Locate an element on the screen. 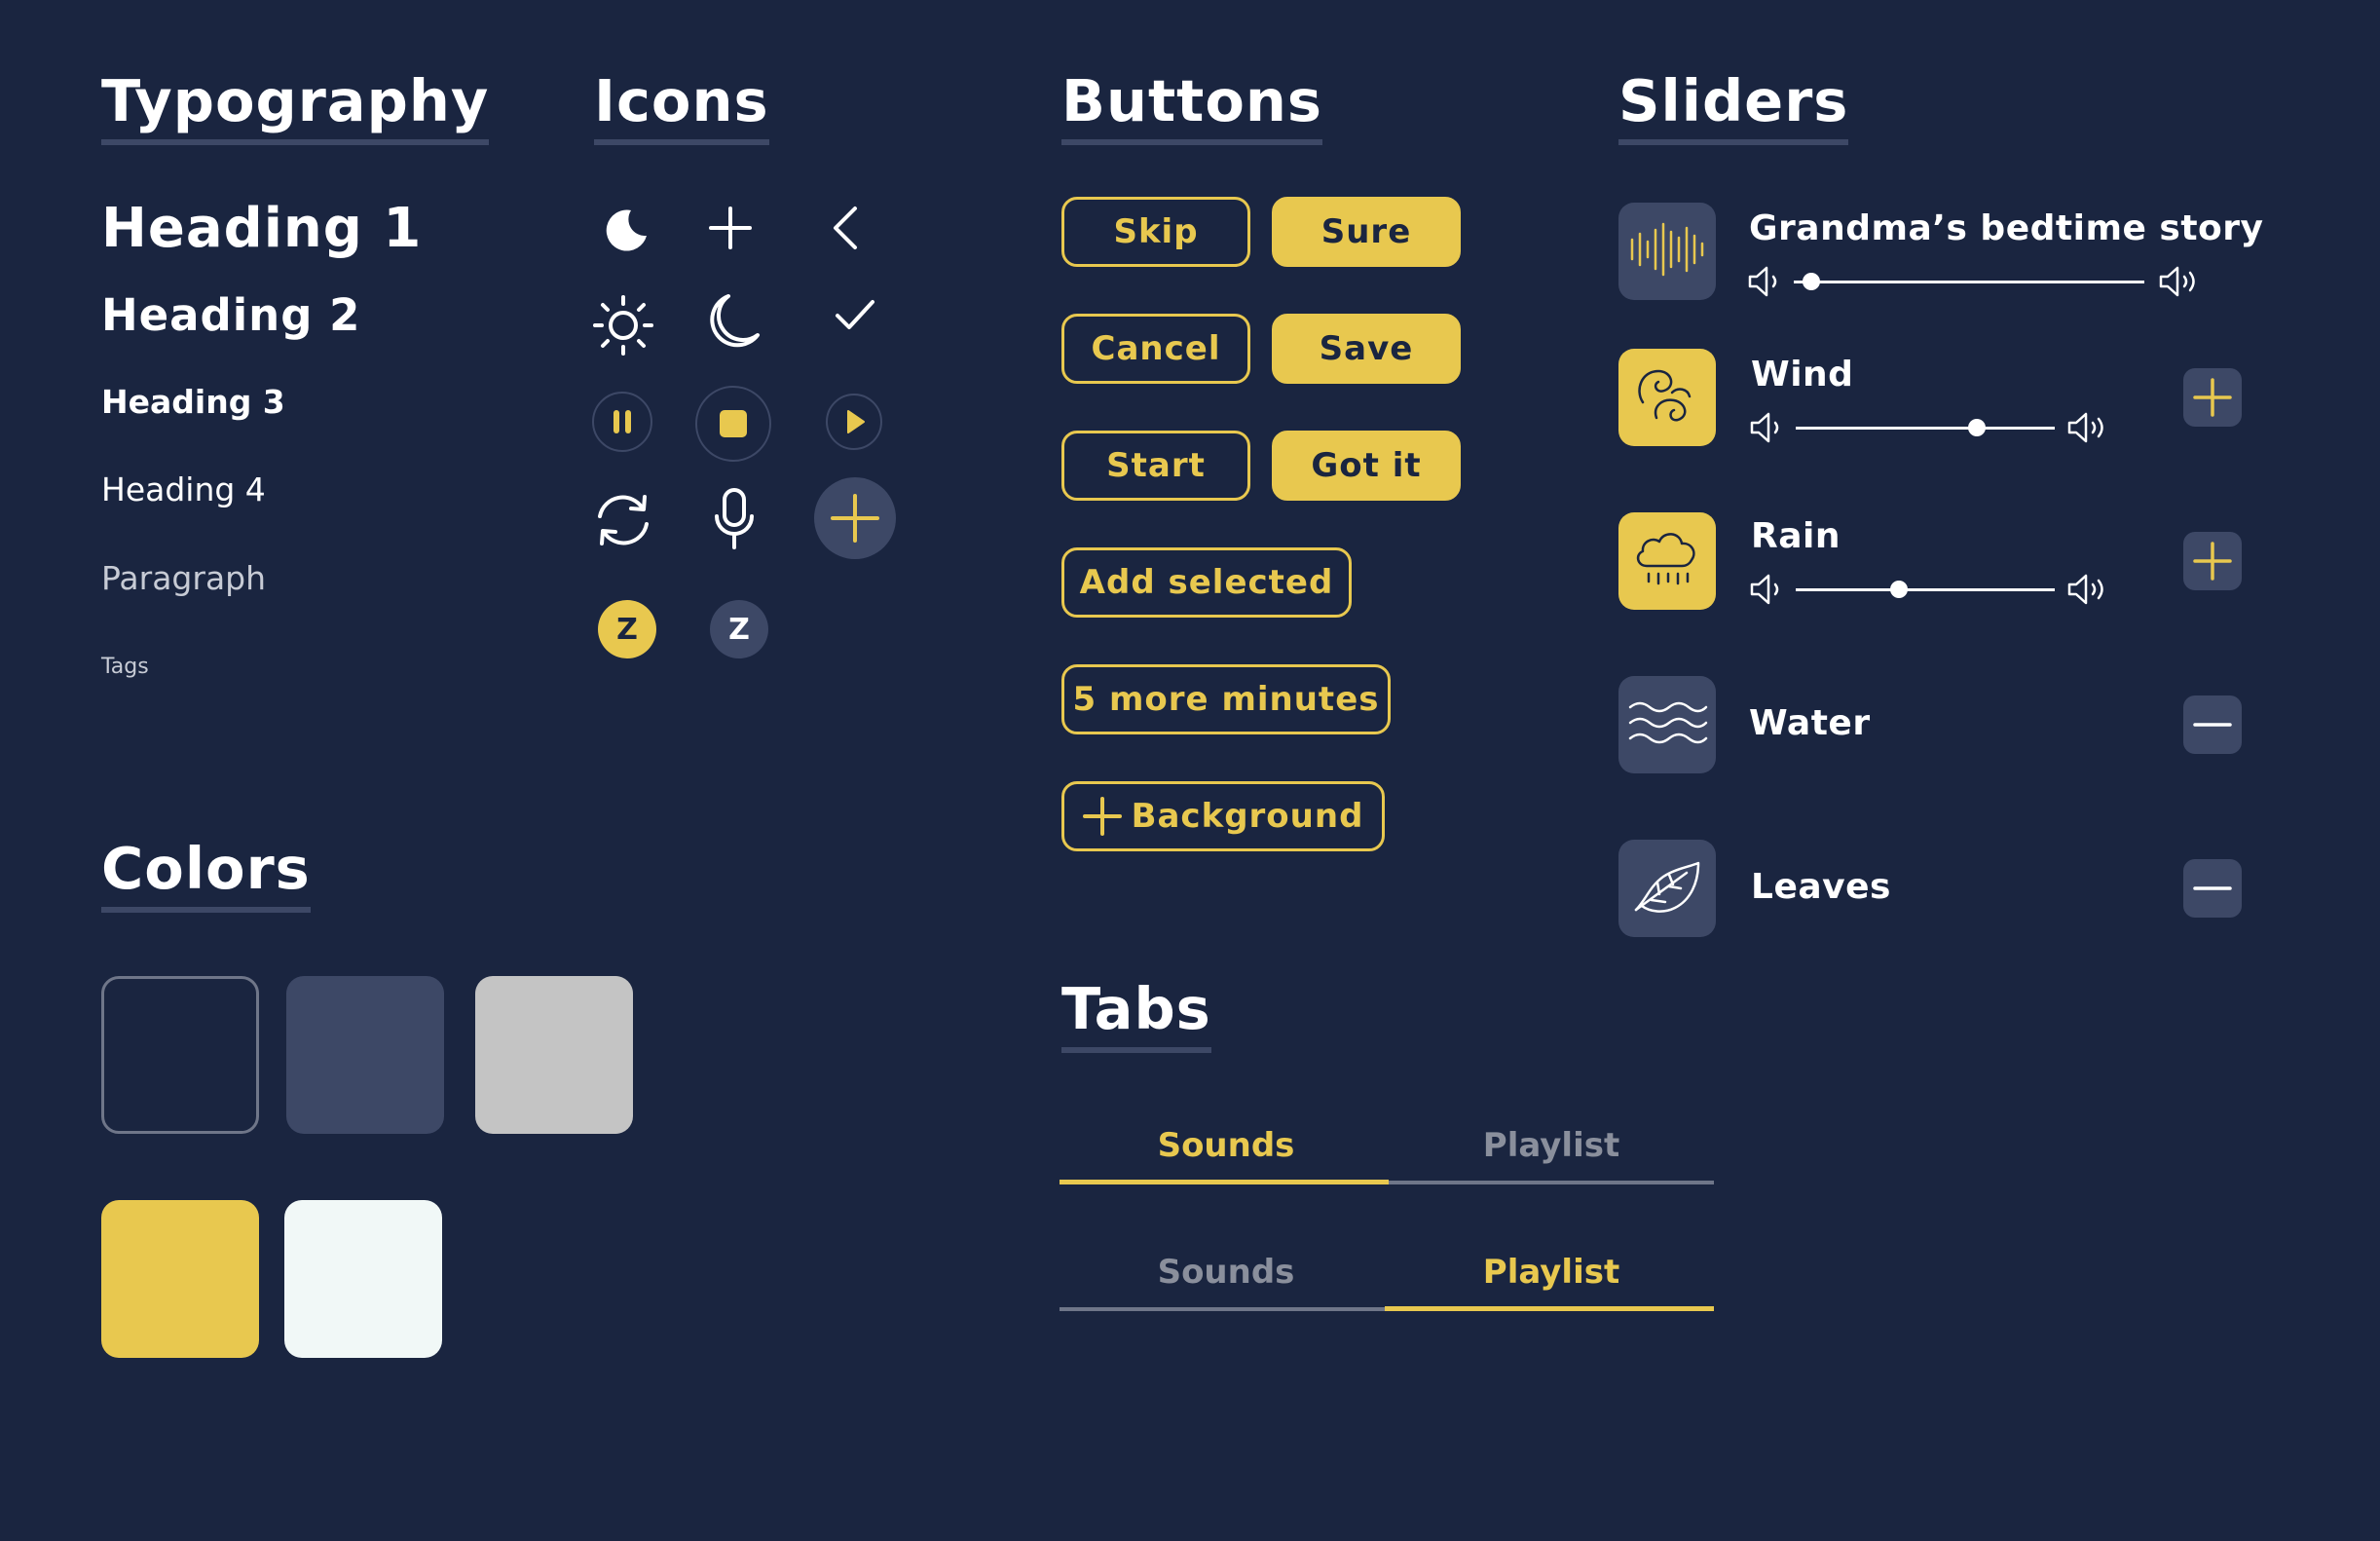 The width and height of the screenshot is (2380, 1541). tab-sounds: Sounds is located at coordinates (1226, 1272).